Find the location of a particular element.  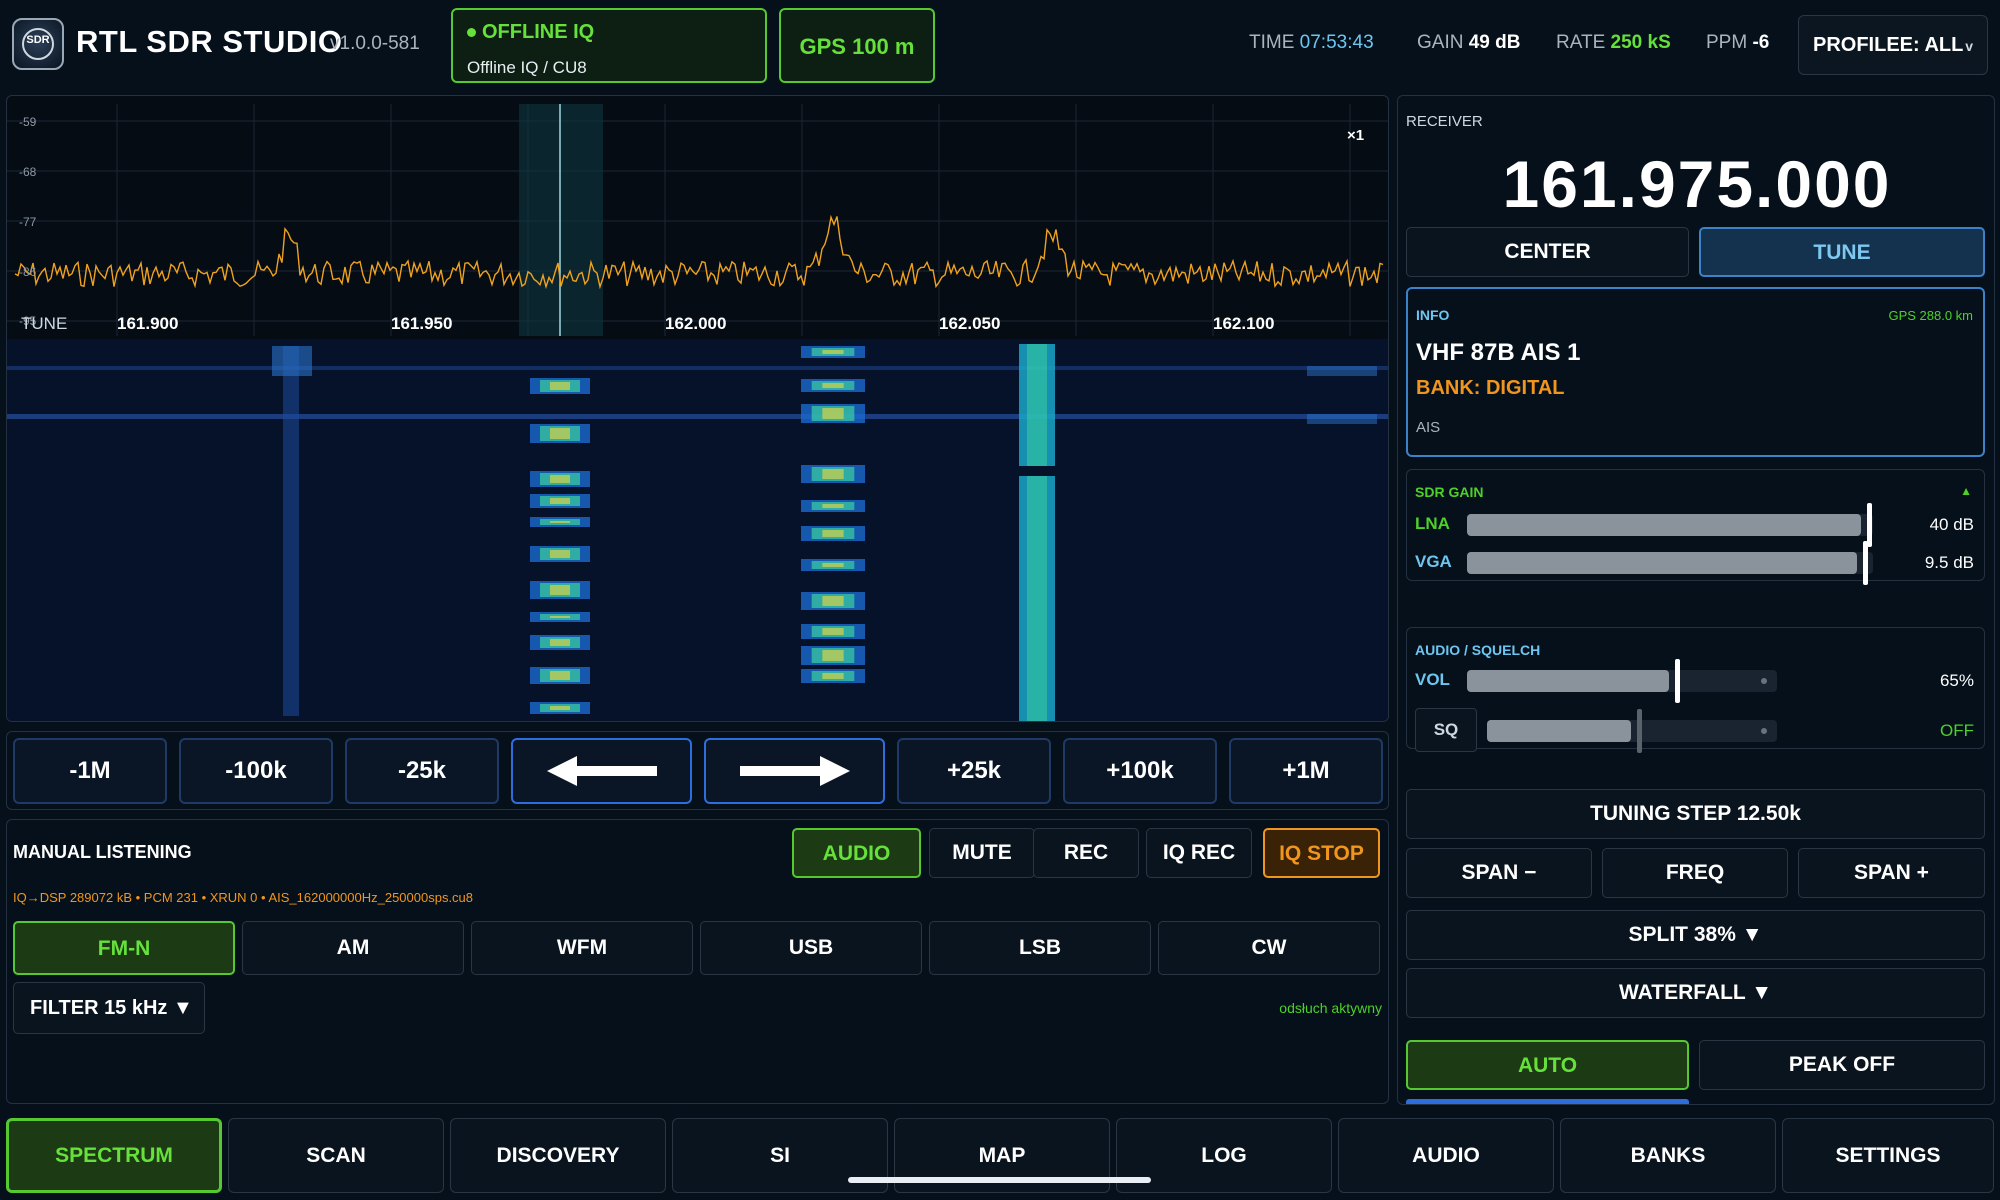

tune-left-button is located at coordinates (601, 771).